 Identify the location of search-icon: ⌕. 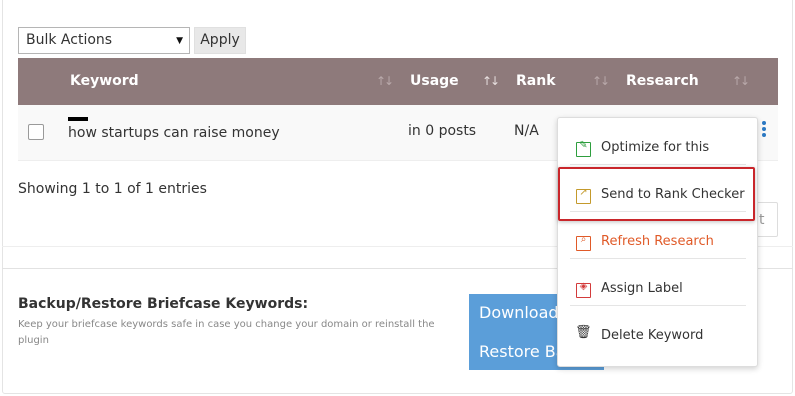
(583, 242).